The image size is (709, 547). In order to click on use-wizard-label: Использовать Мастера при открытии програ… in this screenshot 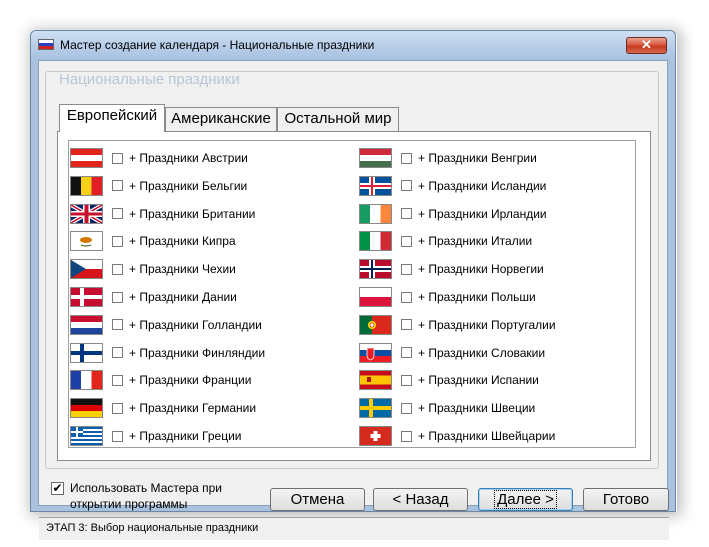, I will do `click(170, 496)`.